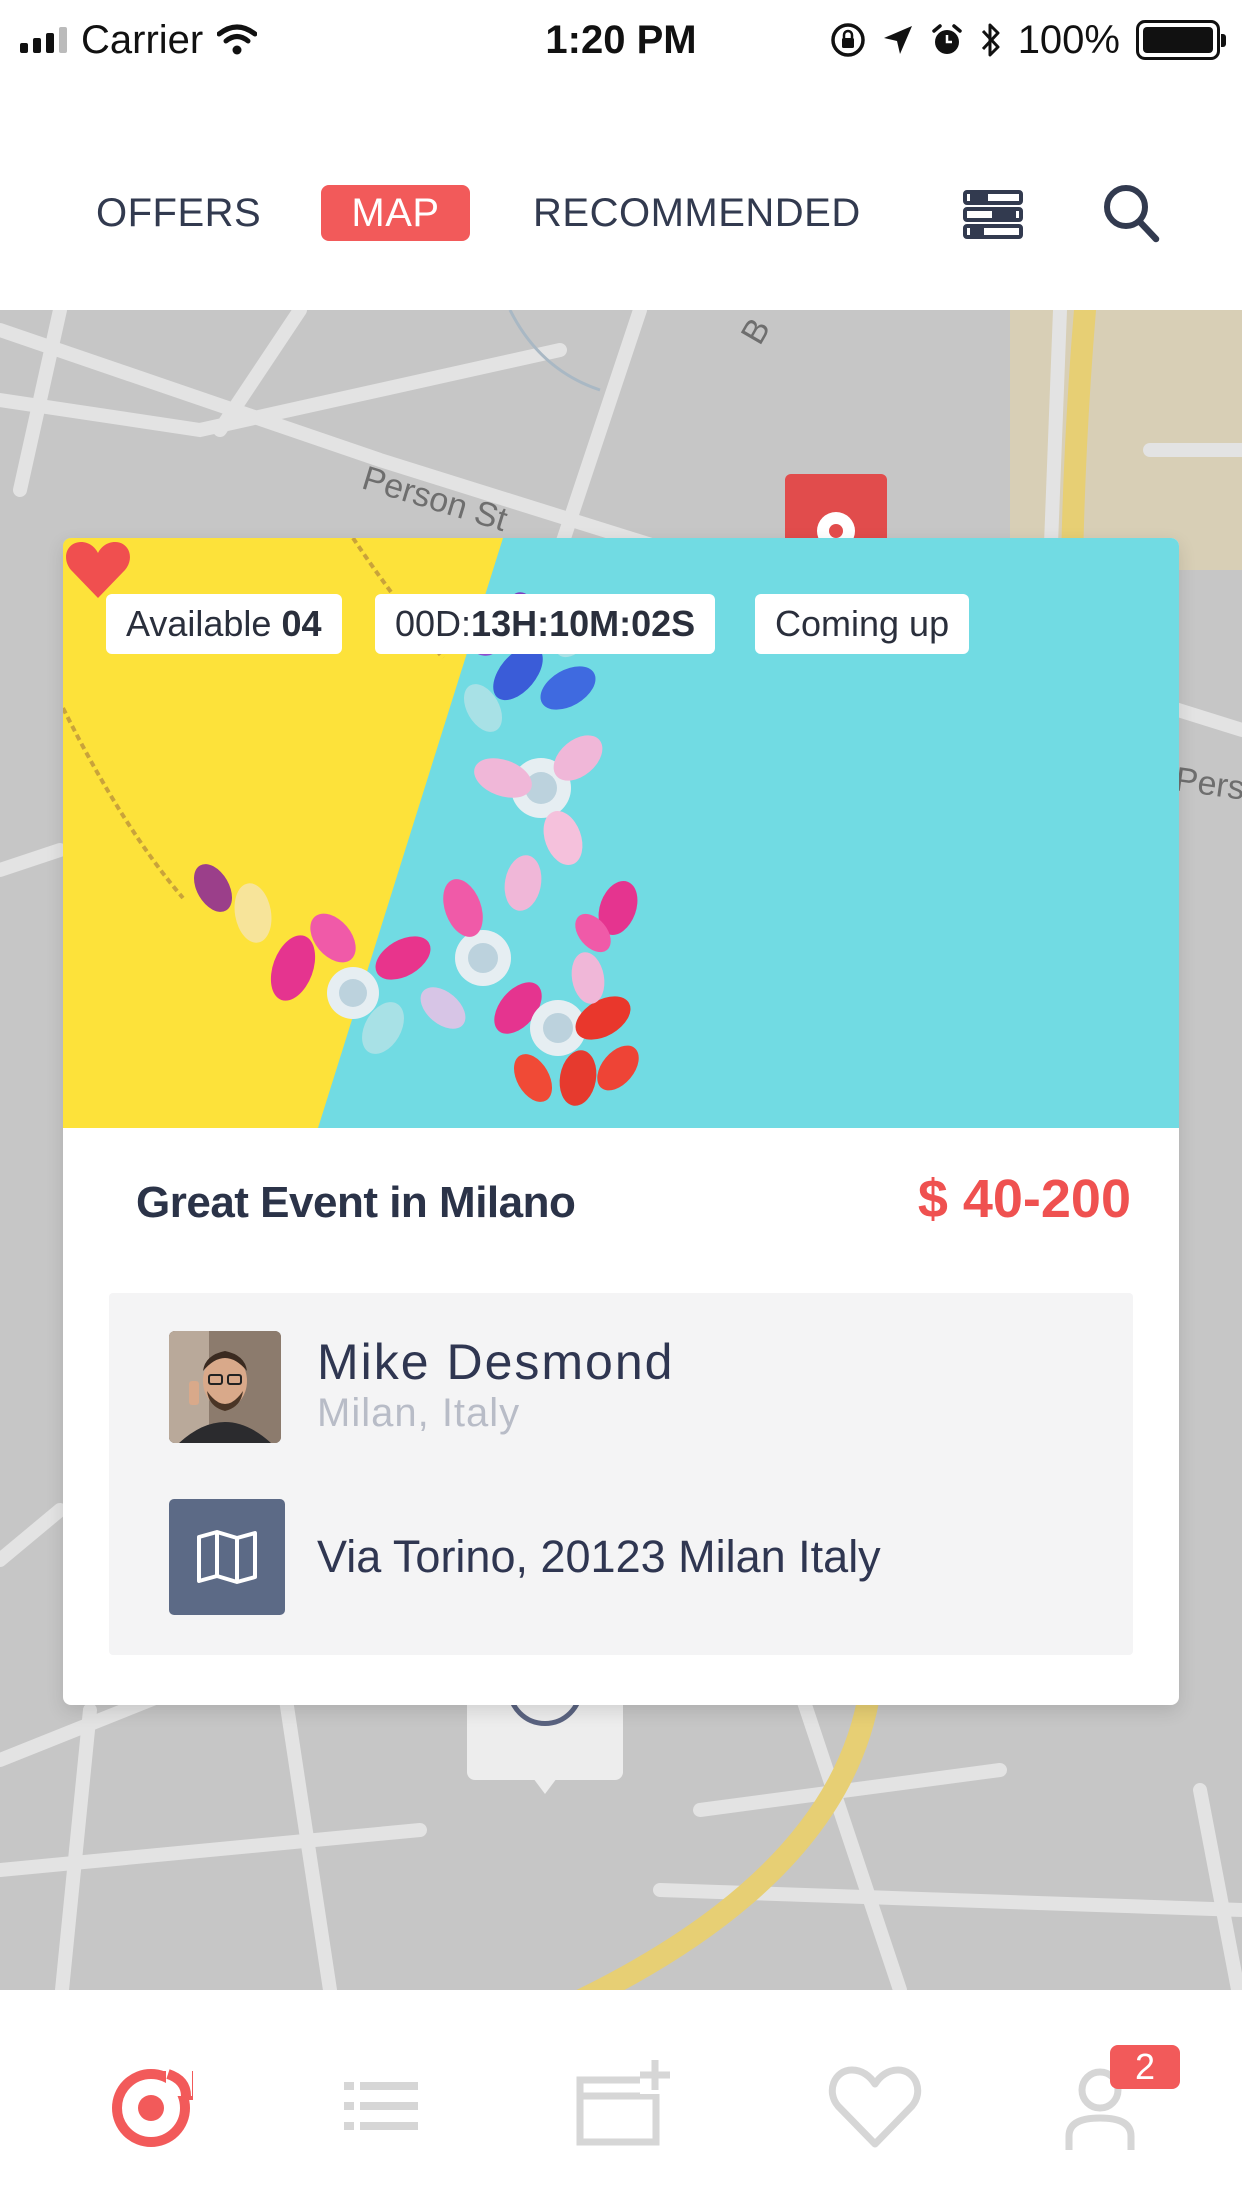 This screenshot has width=1242, height=2209. What do you see at coordinates (395, 213) in the screenshot?
I see `tab-map: MAP` at bounding box center [395, 213].